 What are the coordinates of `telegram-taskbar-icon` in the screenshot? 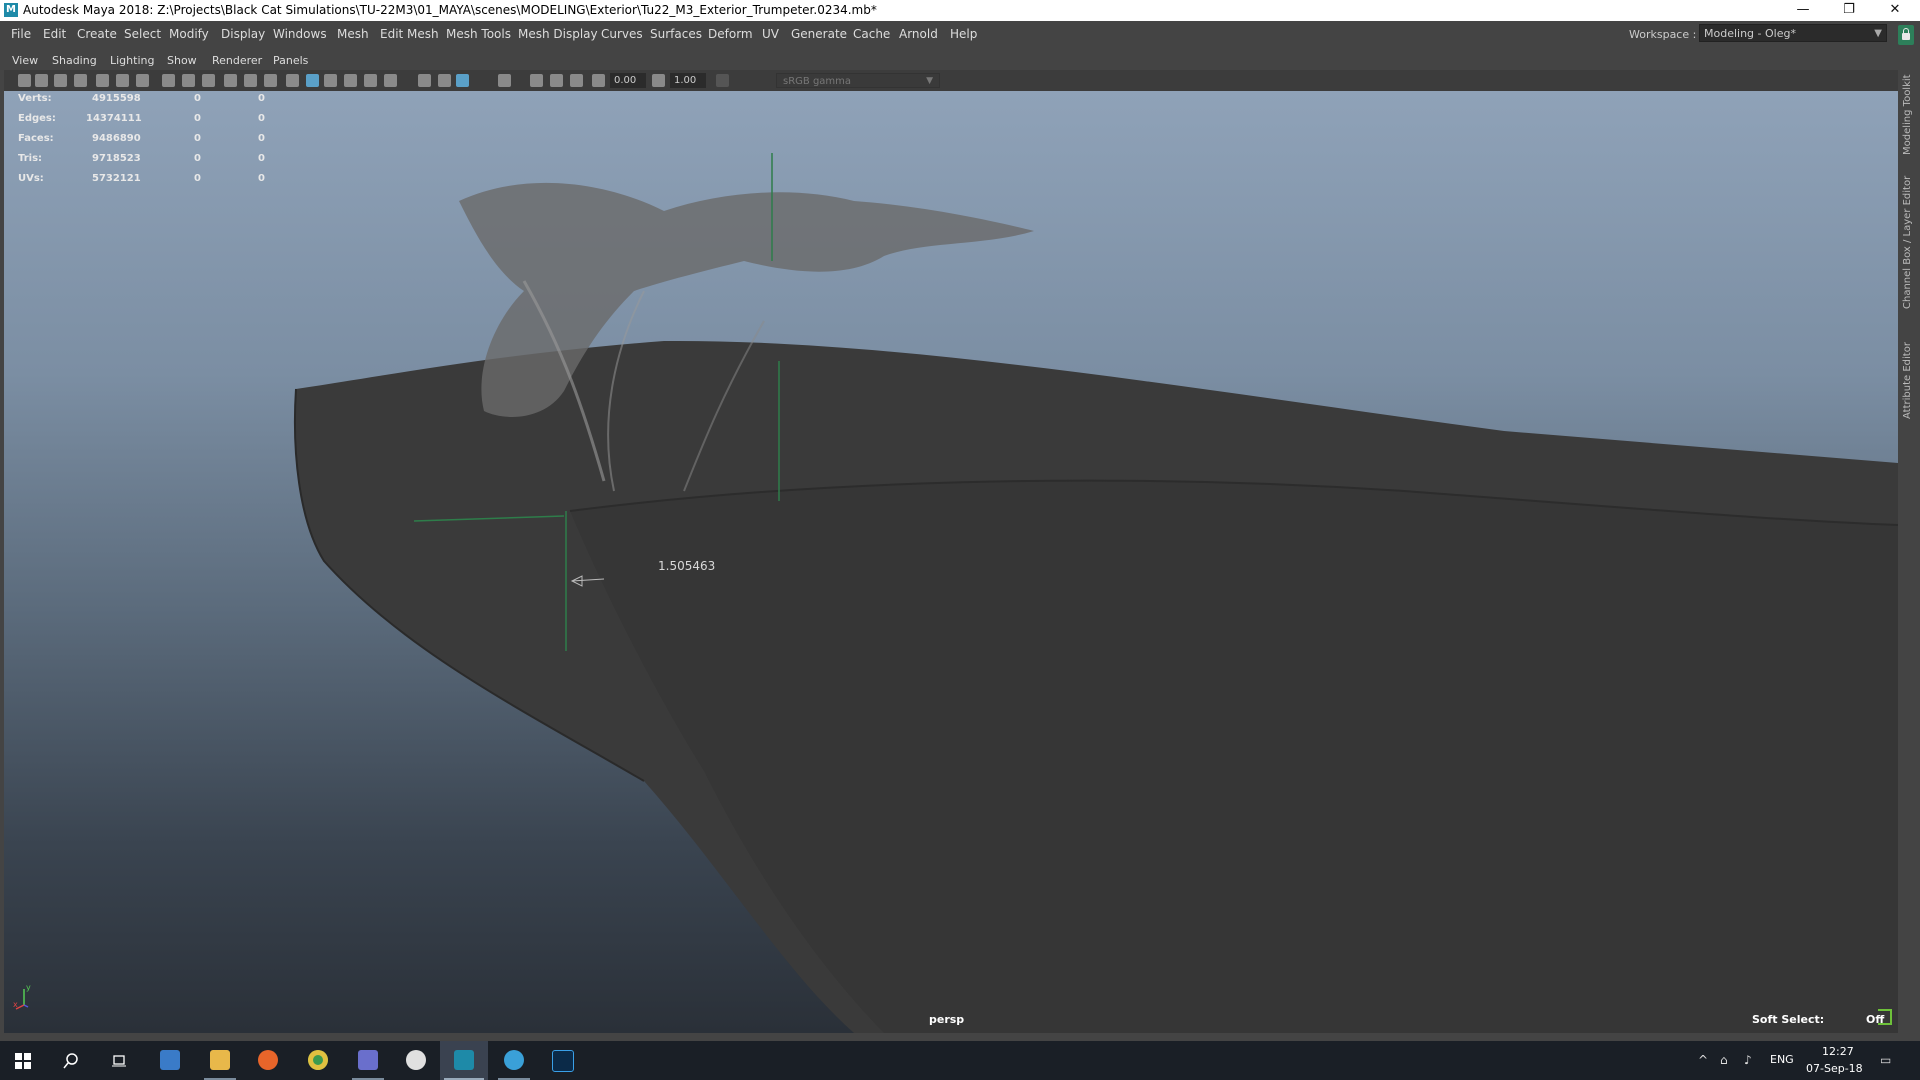 It's located at (514, 1060).